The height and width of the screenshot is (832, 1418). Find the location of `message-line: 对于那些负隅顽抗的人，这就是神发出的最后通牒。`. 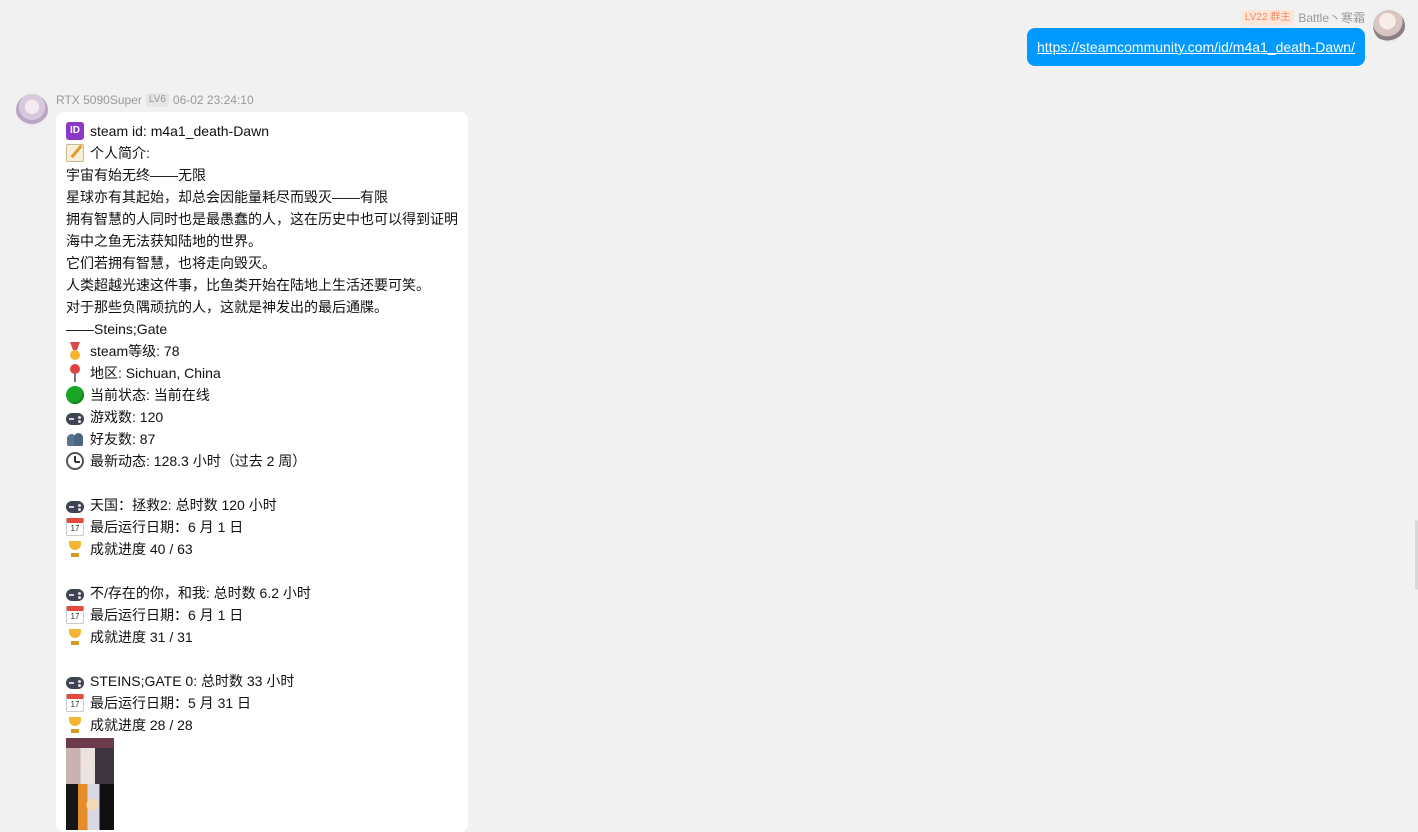

message-line: 对于那些负隅顽抗的人，这就是神发出的最后通牒。 is located at coordinates (262, 307).